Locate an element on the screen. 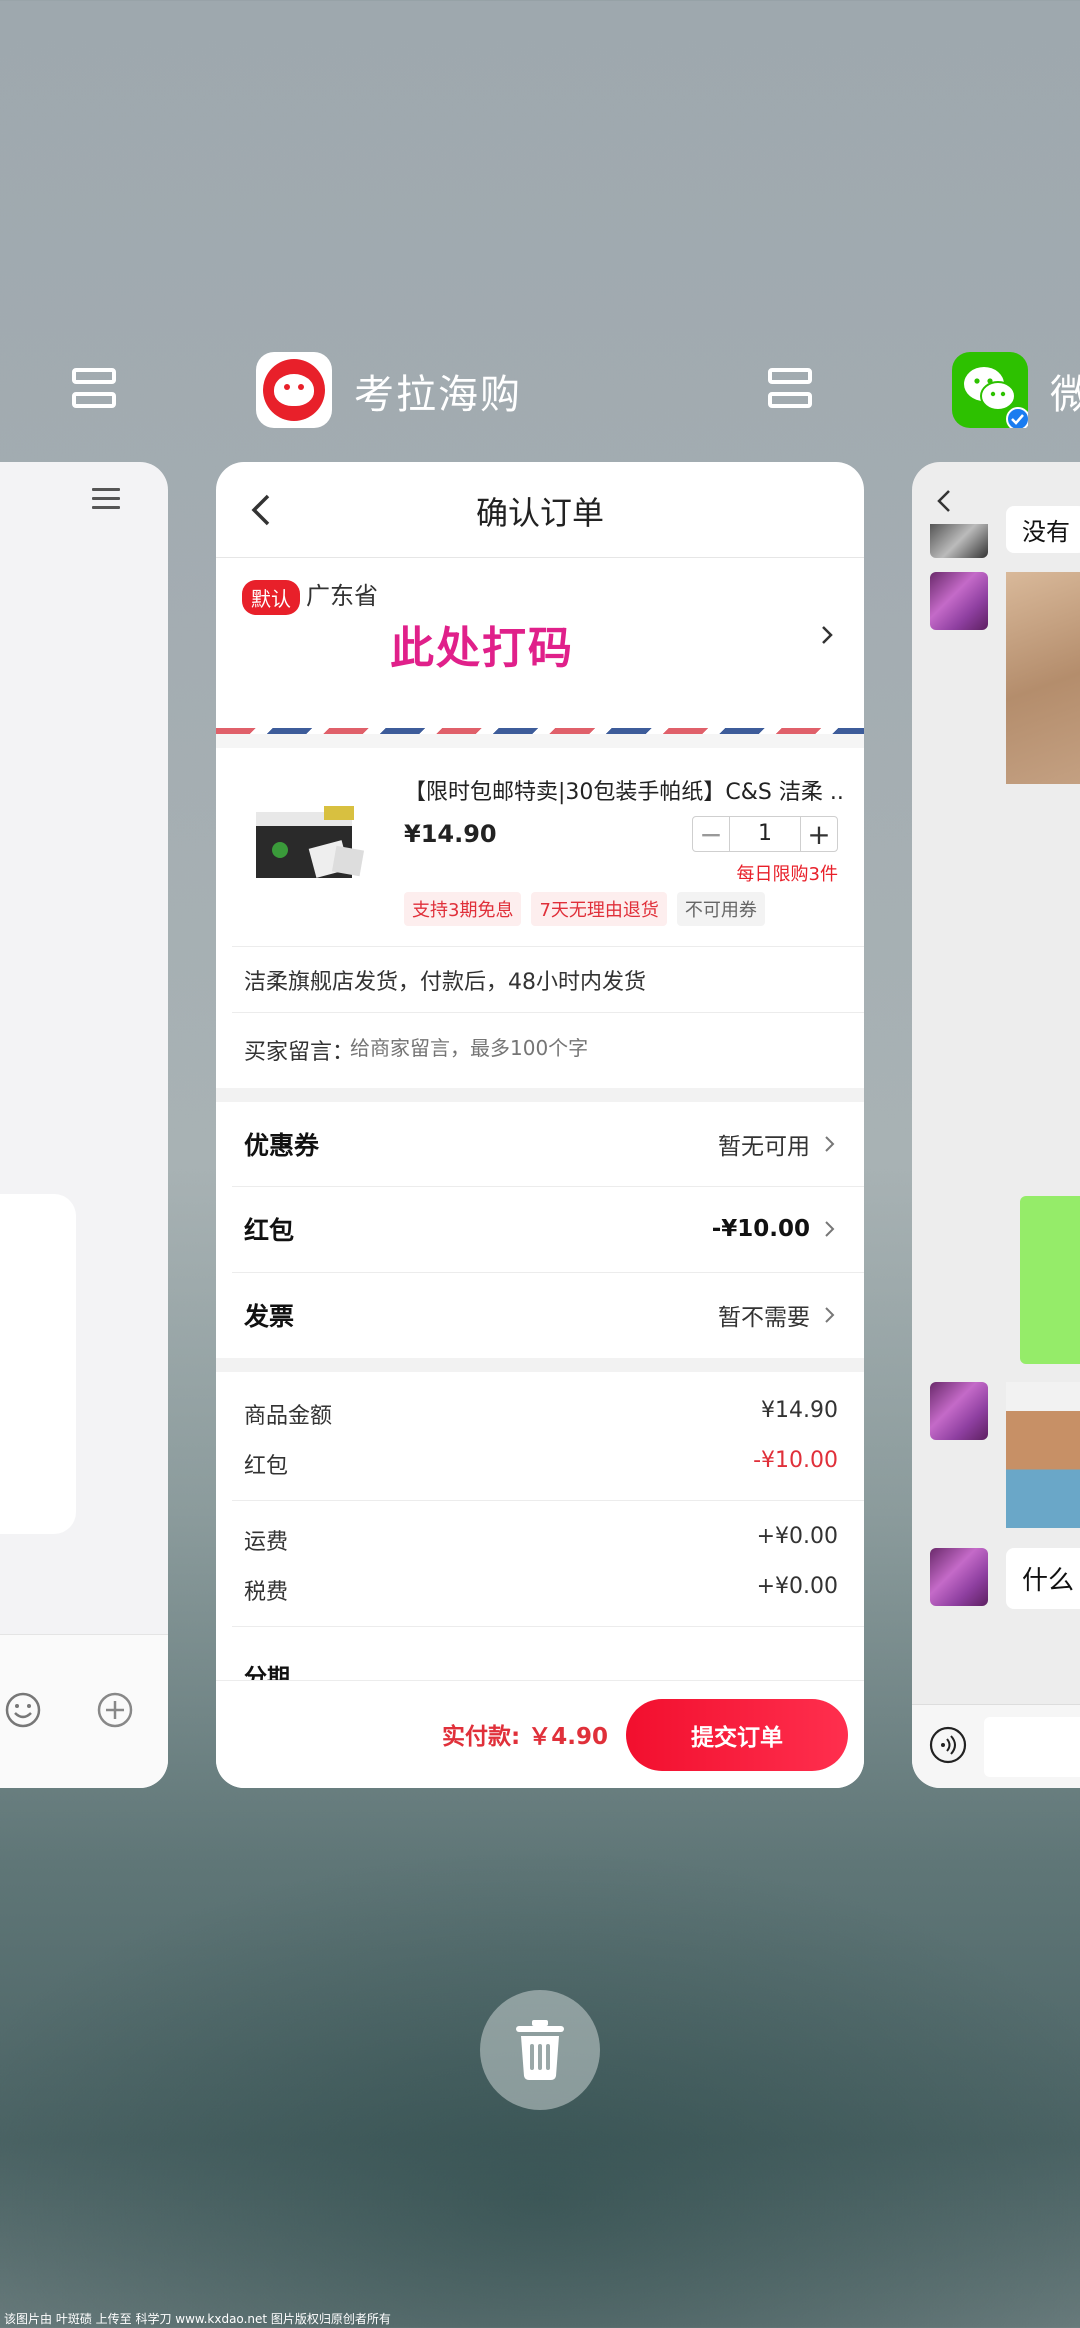 The width and height of the screenshot is (1080, 2328). tag-no-coupon: 不可用券 is located at coordinates (720, 909).